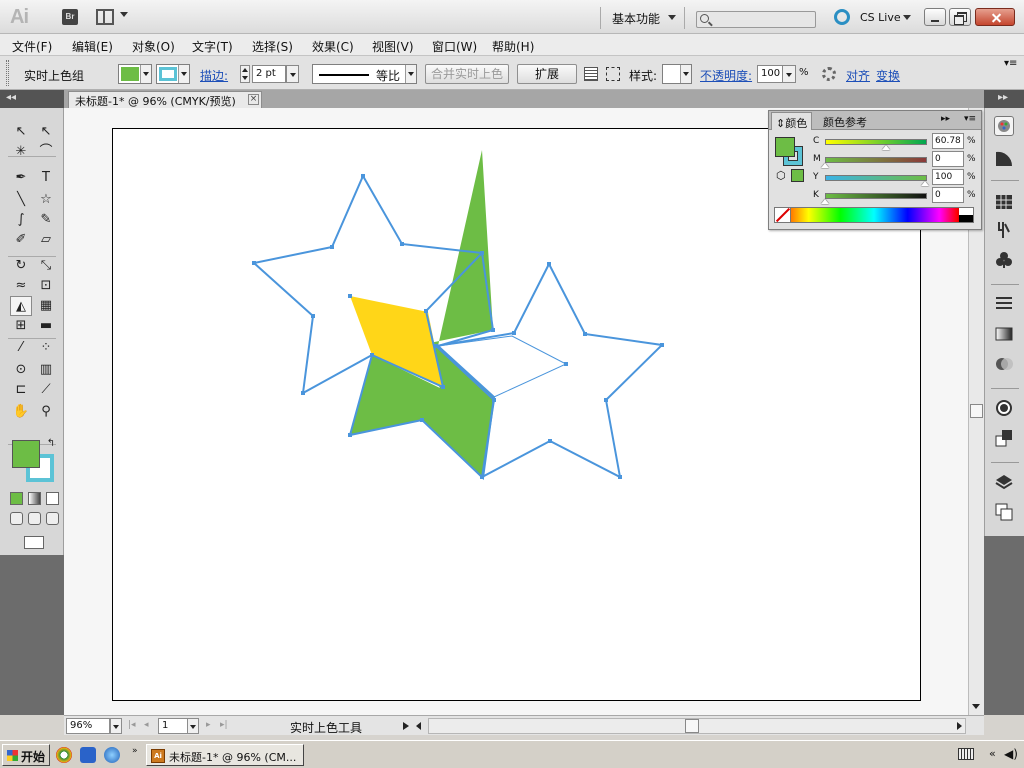  I want to click on draw-behind-icon, so click(34, 518).